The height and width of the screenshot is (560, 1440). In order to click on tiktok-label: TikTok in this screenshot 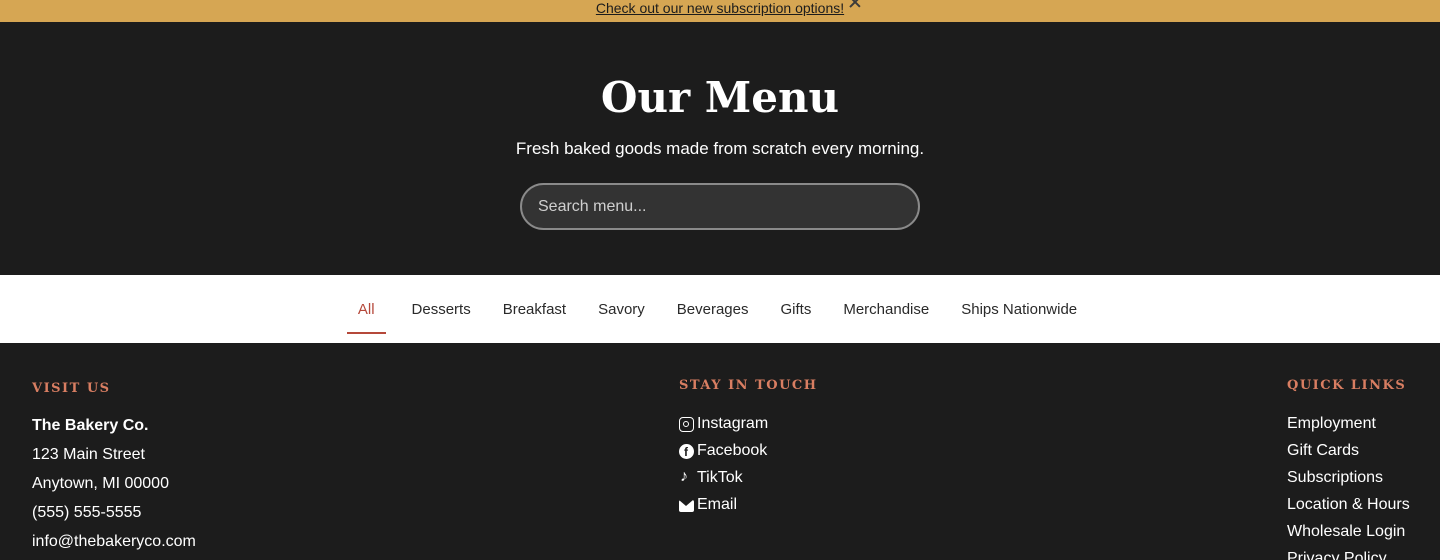, I will do `click(720, 477)`.